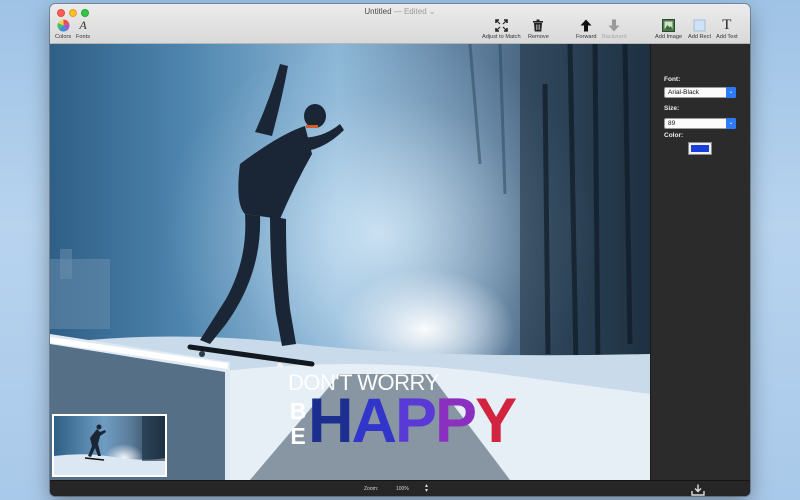  I want to click on forward-button: Forward, so click(586, 29).